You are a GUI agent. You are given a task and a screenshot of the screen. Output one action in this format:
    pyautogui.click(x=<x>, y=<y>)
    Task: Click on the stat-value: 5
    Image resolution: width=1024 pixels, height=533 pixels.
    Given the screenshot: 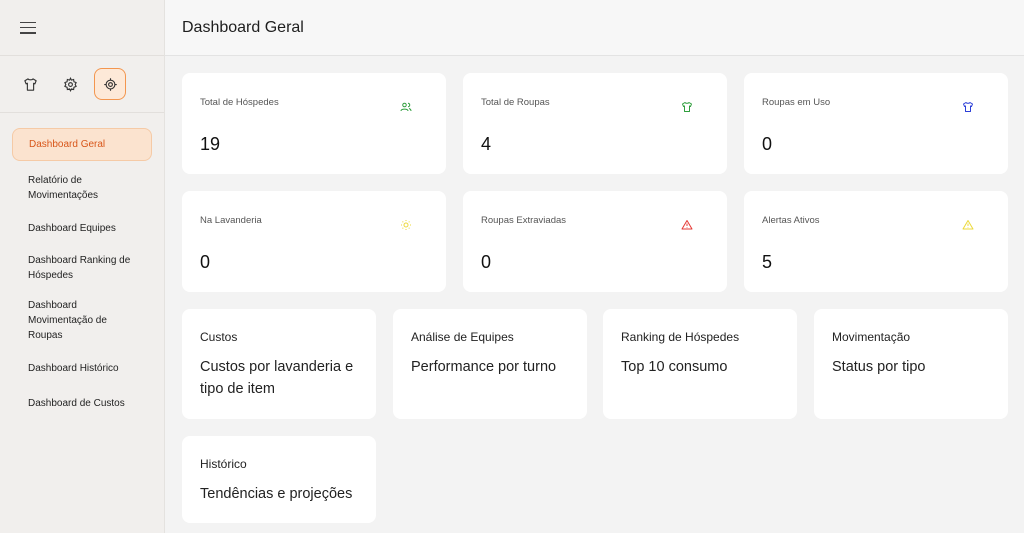 What is the action you would take?
    pyautogui.click(x=767, y=262)
    